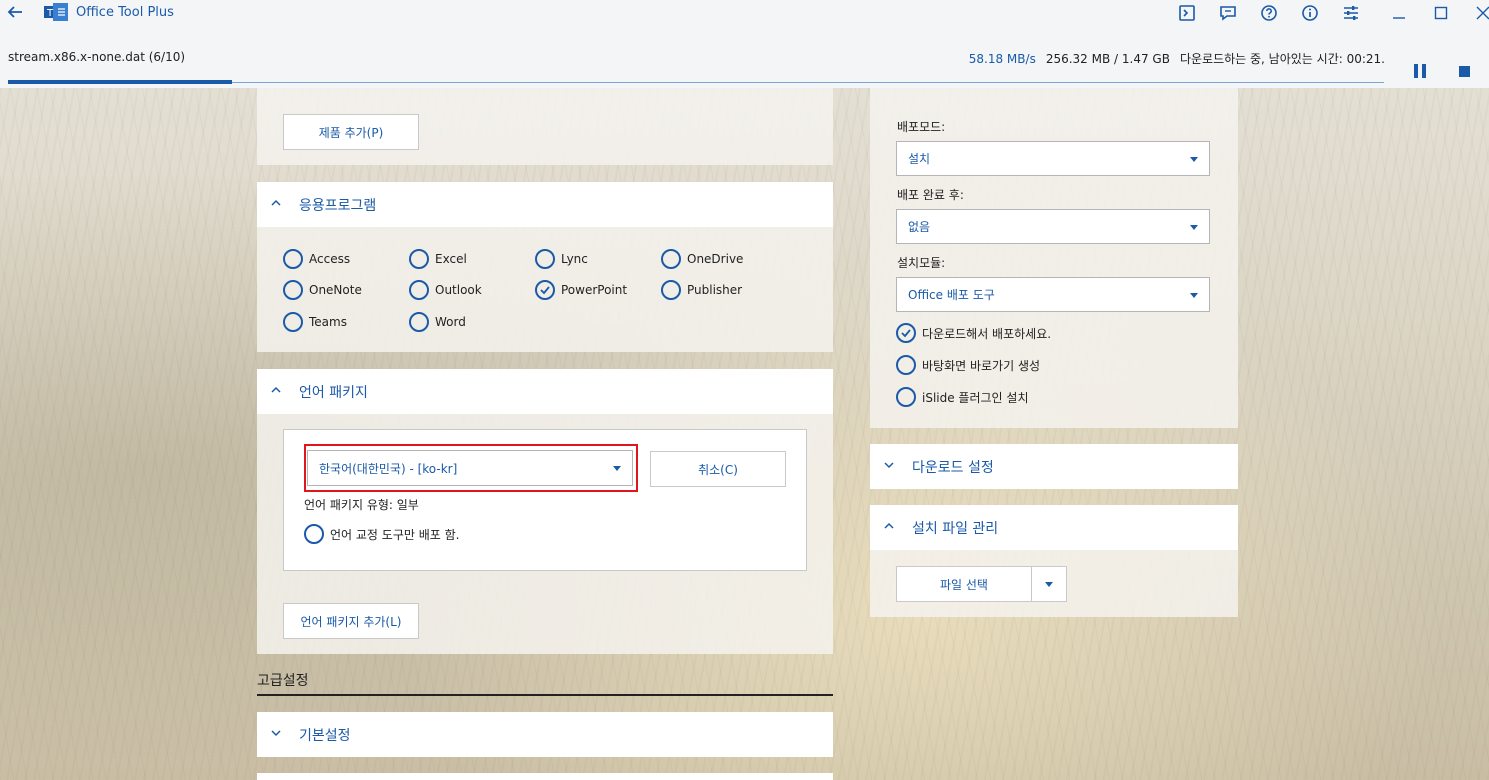 Image resolution: width=1489 pixels, height=780 pixels. I want to click on option-label: iSlide 플러그인 설치, so click(975, 397).